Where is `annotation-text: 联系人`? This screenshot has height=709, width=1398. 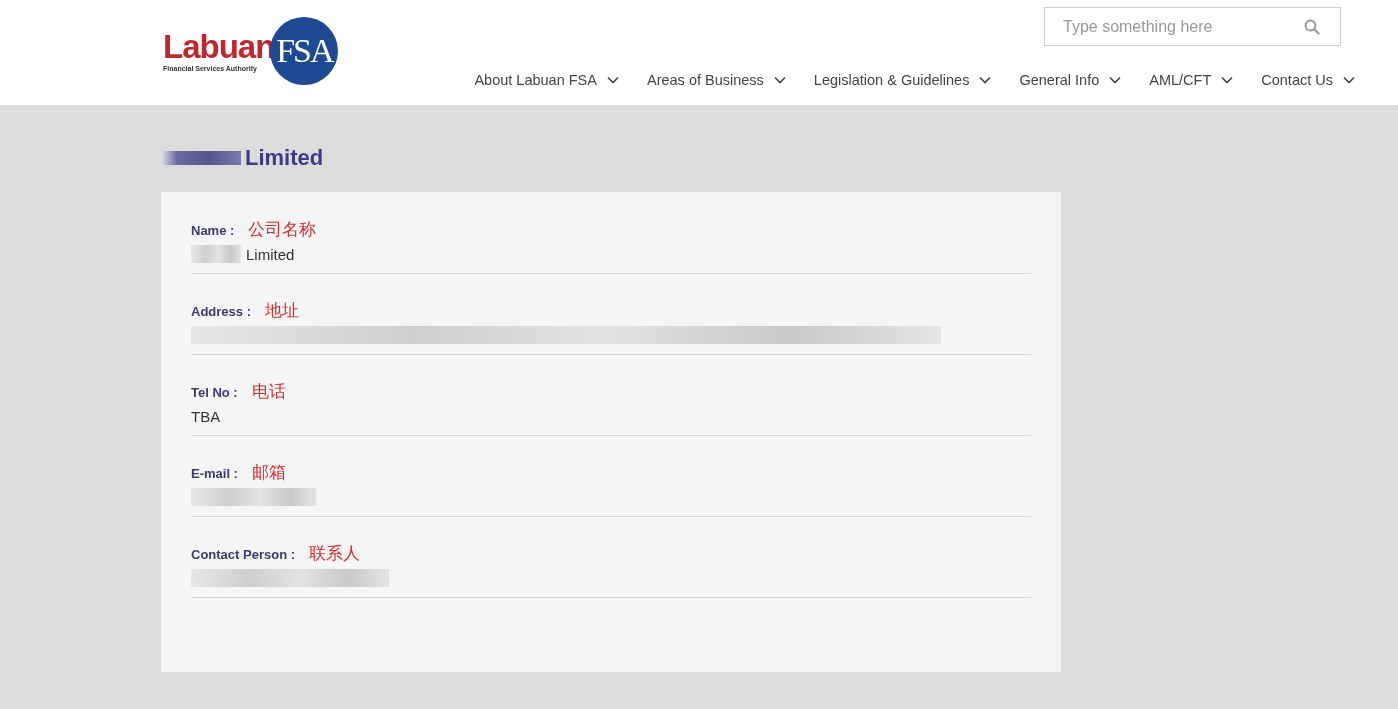 annotation-text: 联系人 is located at coordinates (334, 553).